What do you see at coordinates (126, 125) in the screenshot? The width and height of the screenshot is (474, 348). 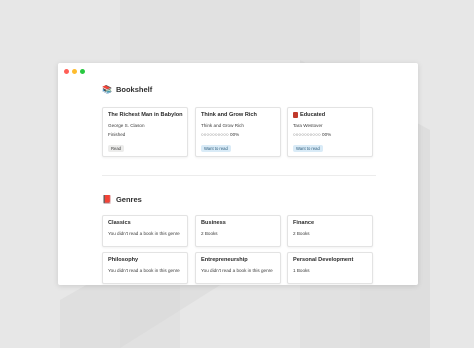 I see `book-author: George S. Clason` at bounding box center [126, 125].